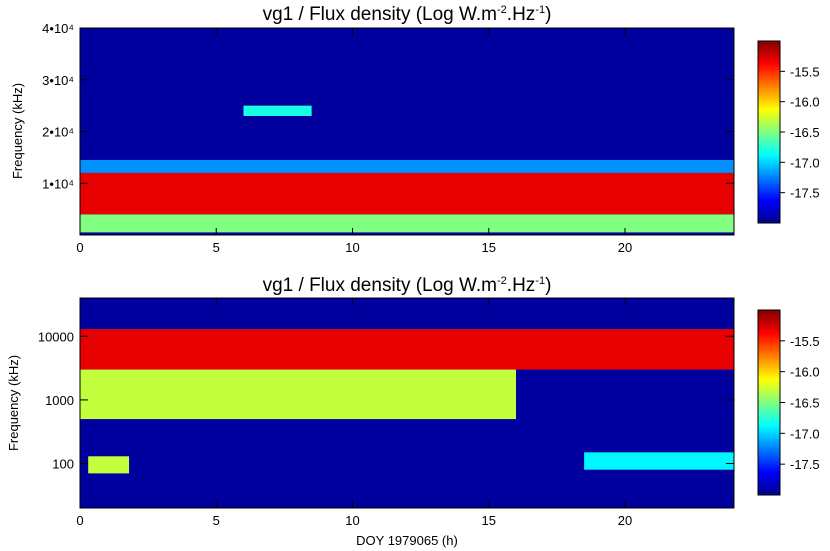 This screenshot has height=551, width=830. What do you see at coordinates (58, 28) in the screenshot?
I see `y-tick-label: 4•10⁴` at bounding box center [58, 28].